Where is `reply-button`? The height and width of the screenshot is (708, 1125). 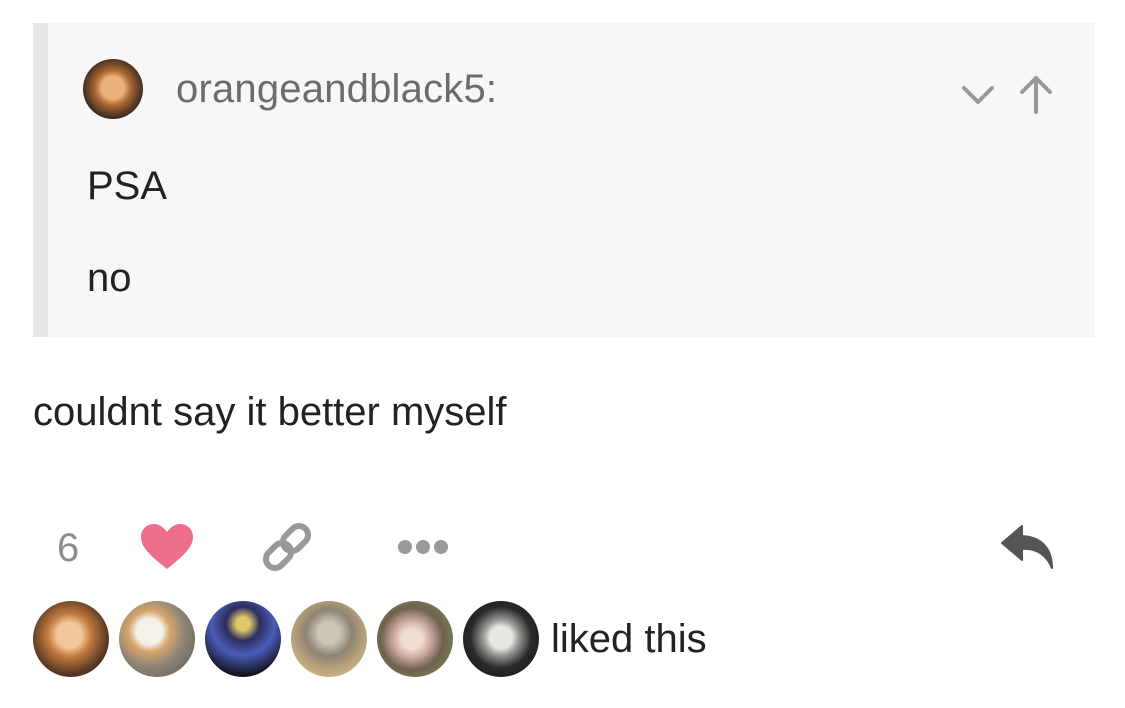 reply-button is located at coordinates (1028, 547).